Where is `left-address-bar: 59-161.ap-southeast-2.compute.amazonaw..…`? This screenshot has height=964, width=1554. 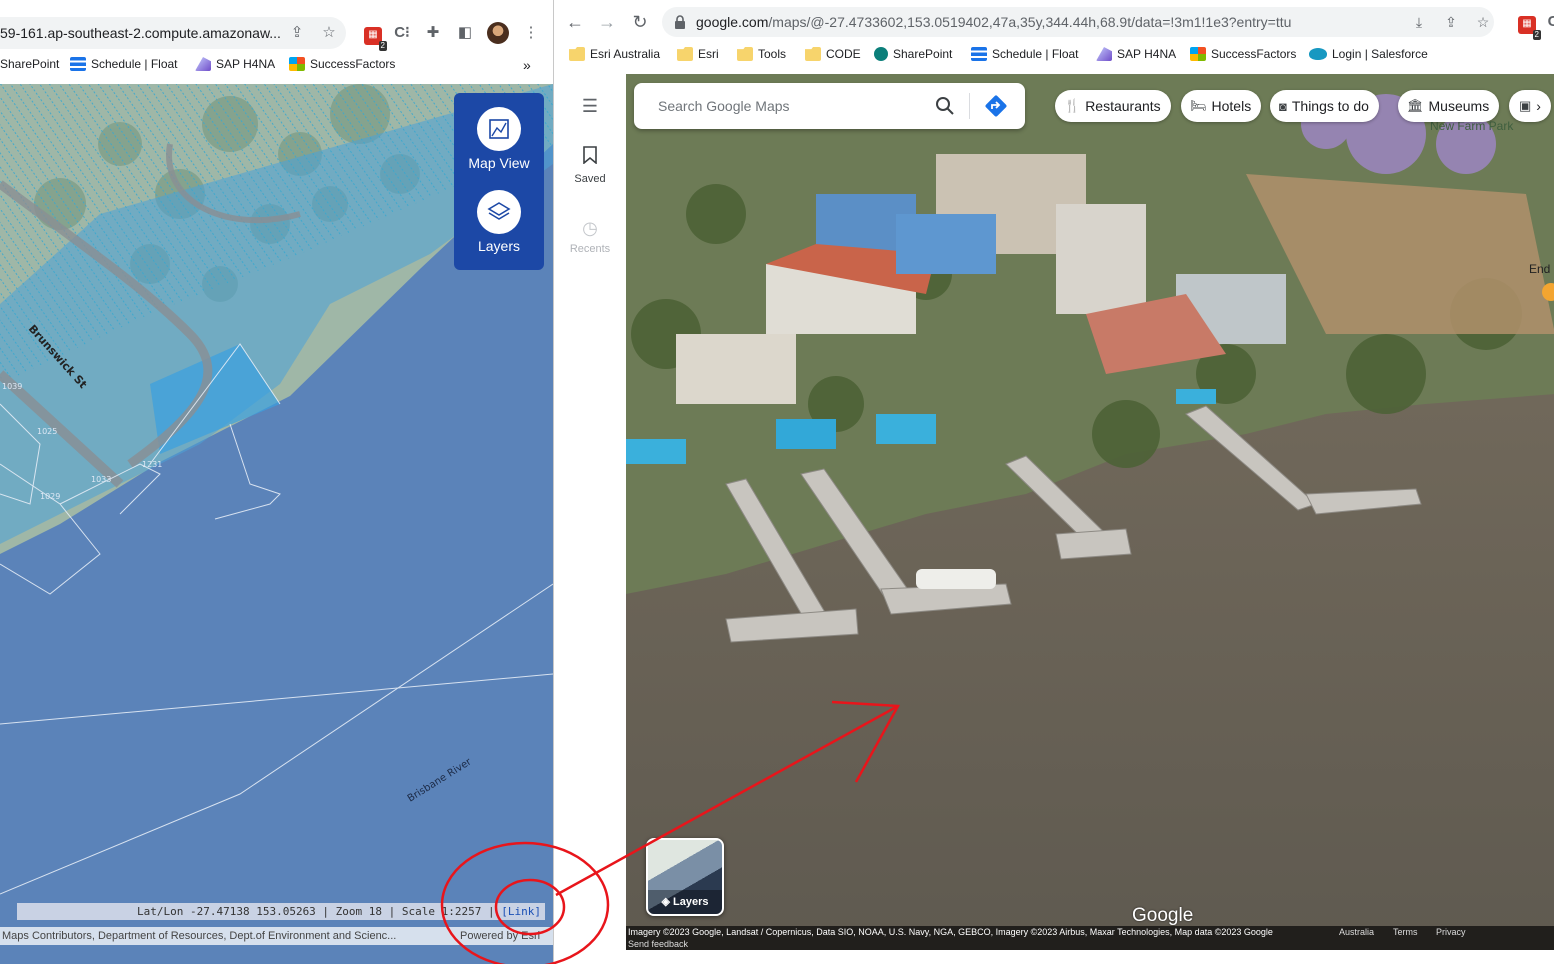
left-address-bar: 59-161.ap-southeast-2.compute.amazonaw..… is located at coordinates (173, 33).